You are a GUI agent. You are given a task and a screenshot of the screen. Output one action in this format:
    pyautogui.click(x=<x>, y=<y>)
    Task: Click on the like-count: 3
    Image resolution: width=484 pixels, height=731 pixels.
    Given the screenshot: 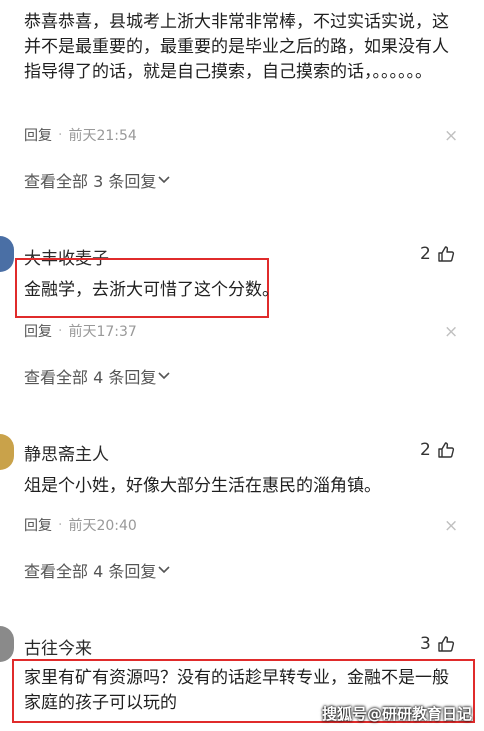 What is the action you would take?
    pyautogui.click(x=425, y=644)
    